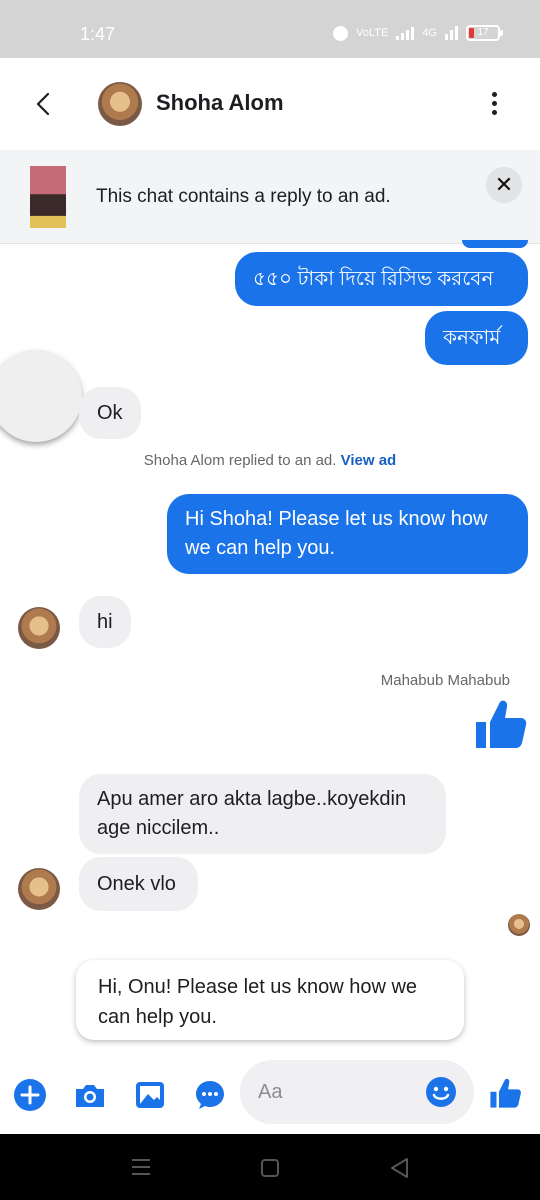 Image resolution: width=540 pixels, height=1200 pixels. What do you see at coordinates (369, 460) in the screenshot?
I see `view-ad-link: View ad` at bounding box center [369, 460].